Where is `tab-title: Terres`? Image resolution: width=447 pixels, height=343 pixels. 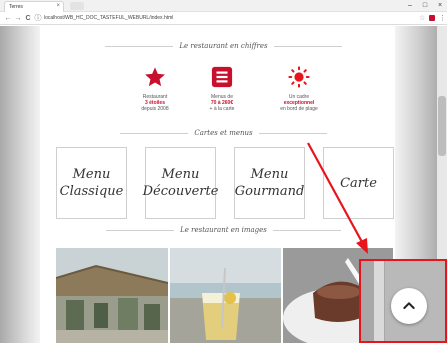
tab-title: Terres is located at coordinates (16, 7).